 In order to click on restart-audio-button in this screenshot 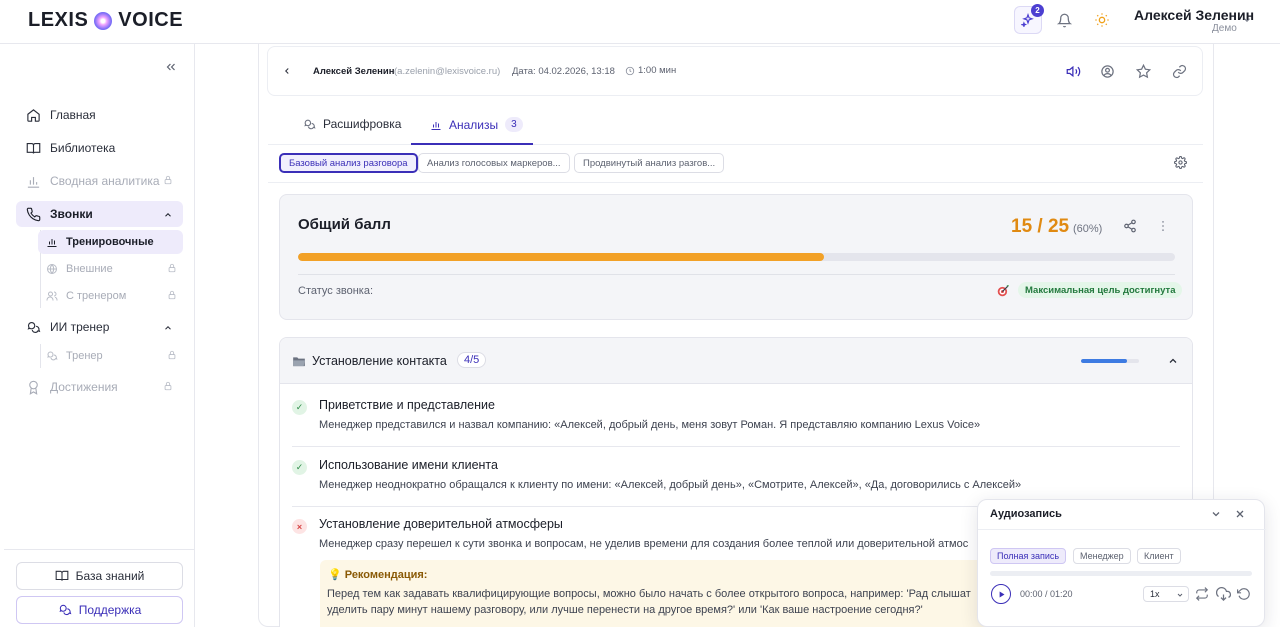, I will do `click(1244, 594)`.